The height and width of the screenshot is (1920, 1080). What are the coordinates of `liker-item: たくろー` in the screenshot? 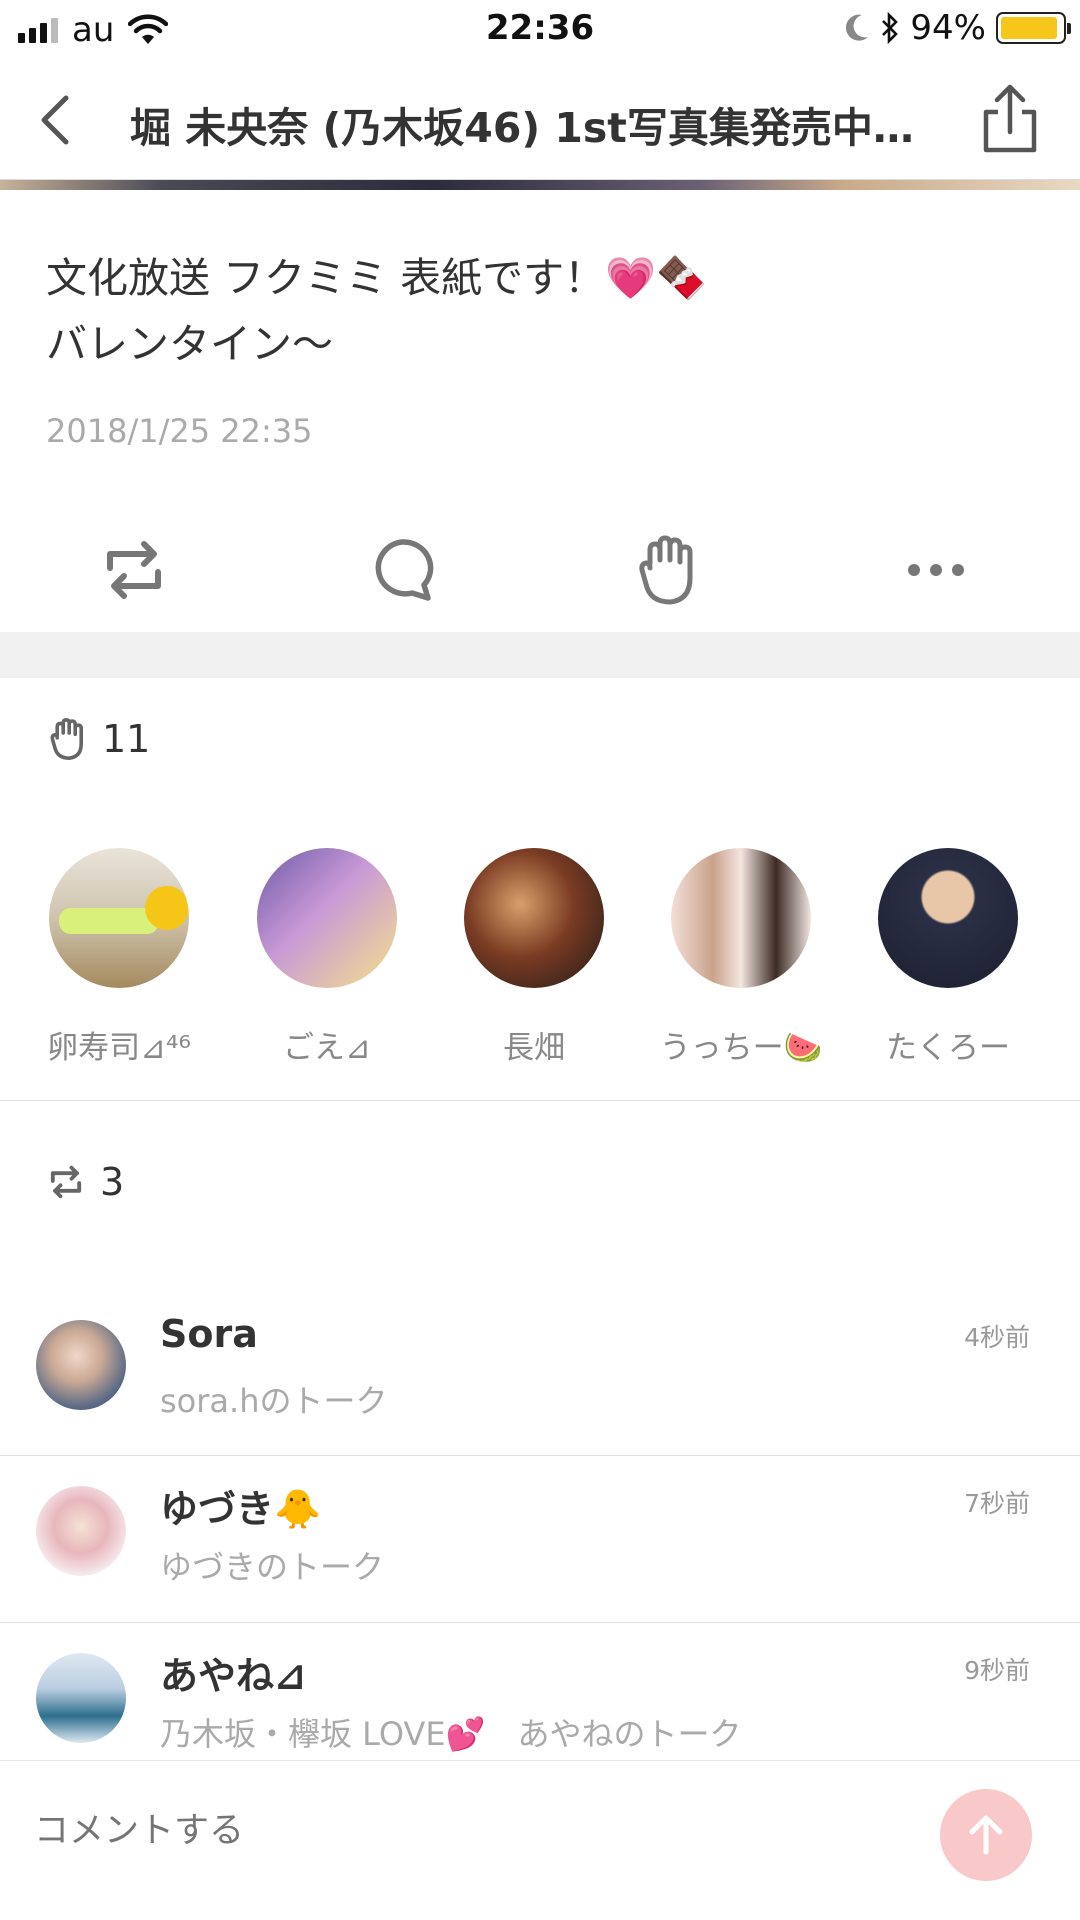 It's located at (948, 957).